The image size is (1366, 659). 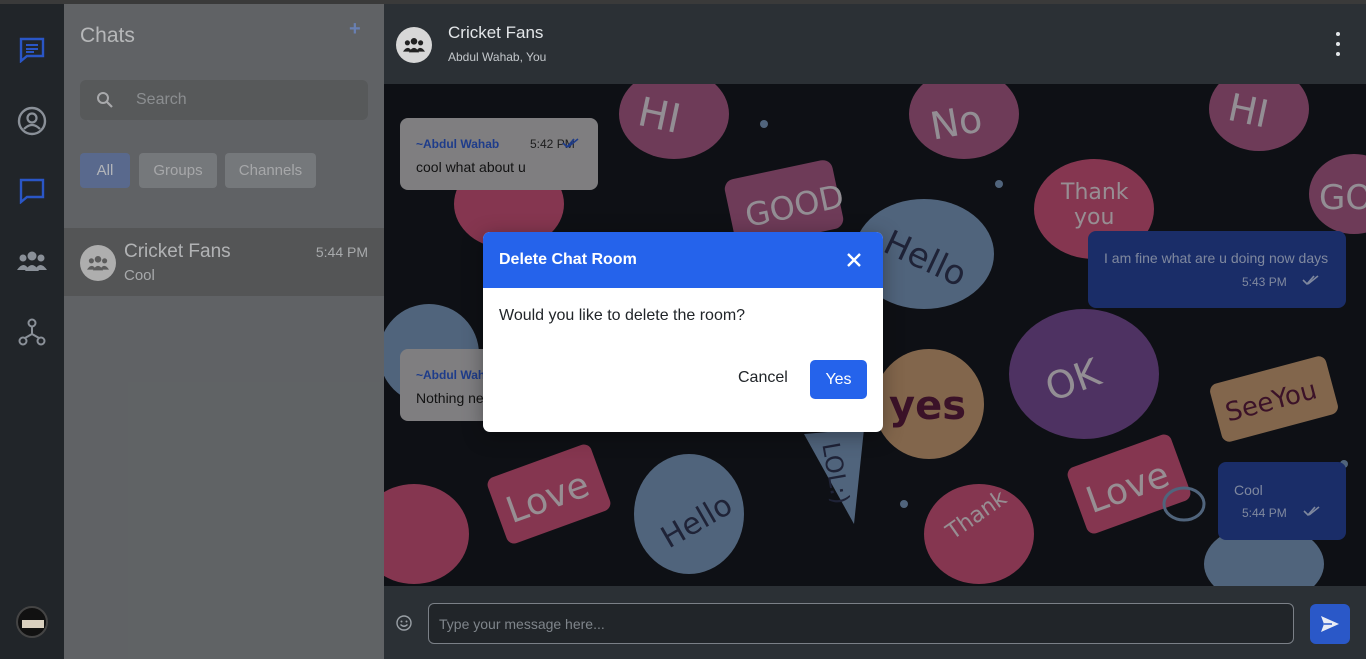 What do you see at coordinates (956, 122) in the screenshot?
I see `svg-text: No` at bounding box center [956, 122].